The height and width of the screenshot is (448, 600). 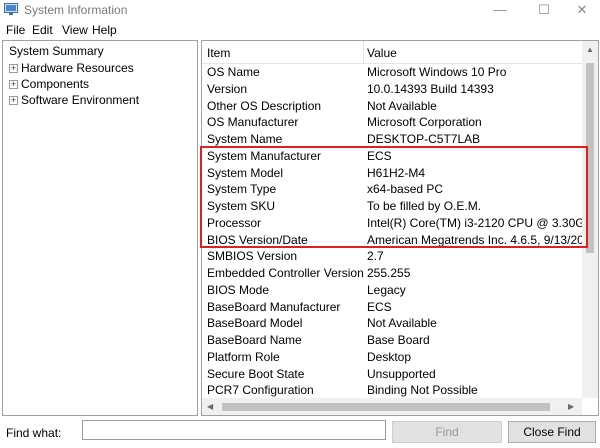 I want to click on table-row: Other OS Description Not Available, so click(x=392, y=105).